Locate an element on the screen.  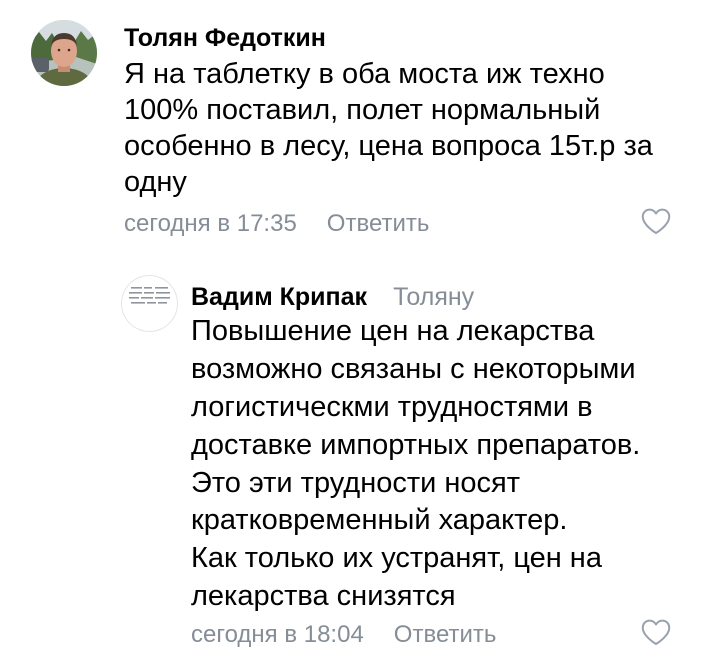
comment-text-line: 100% поставил, полет нормальный is located at coordinates (362, 110).